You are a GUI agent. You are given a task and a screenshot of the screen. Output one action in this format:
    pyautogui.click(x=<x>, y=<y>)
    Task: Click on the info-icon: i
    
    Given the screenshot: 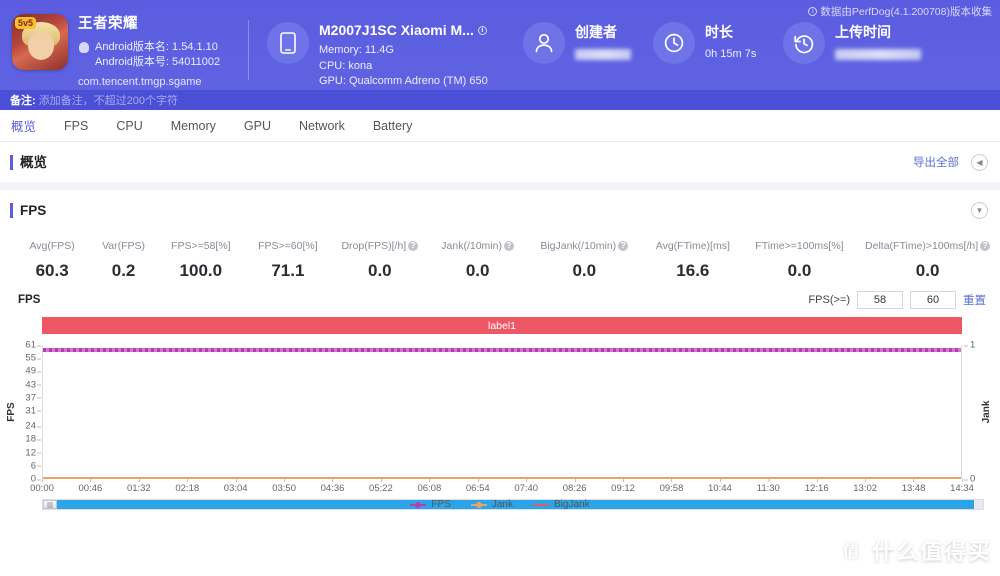 What is the action you would take?
    pyautogui.click(x=813, y=11)
    